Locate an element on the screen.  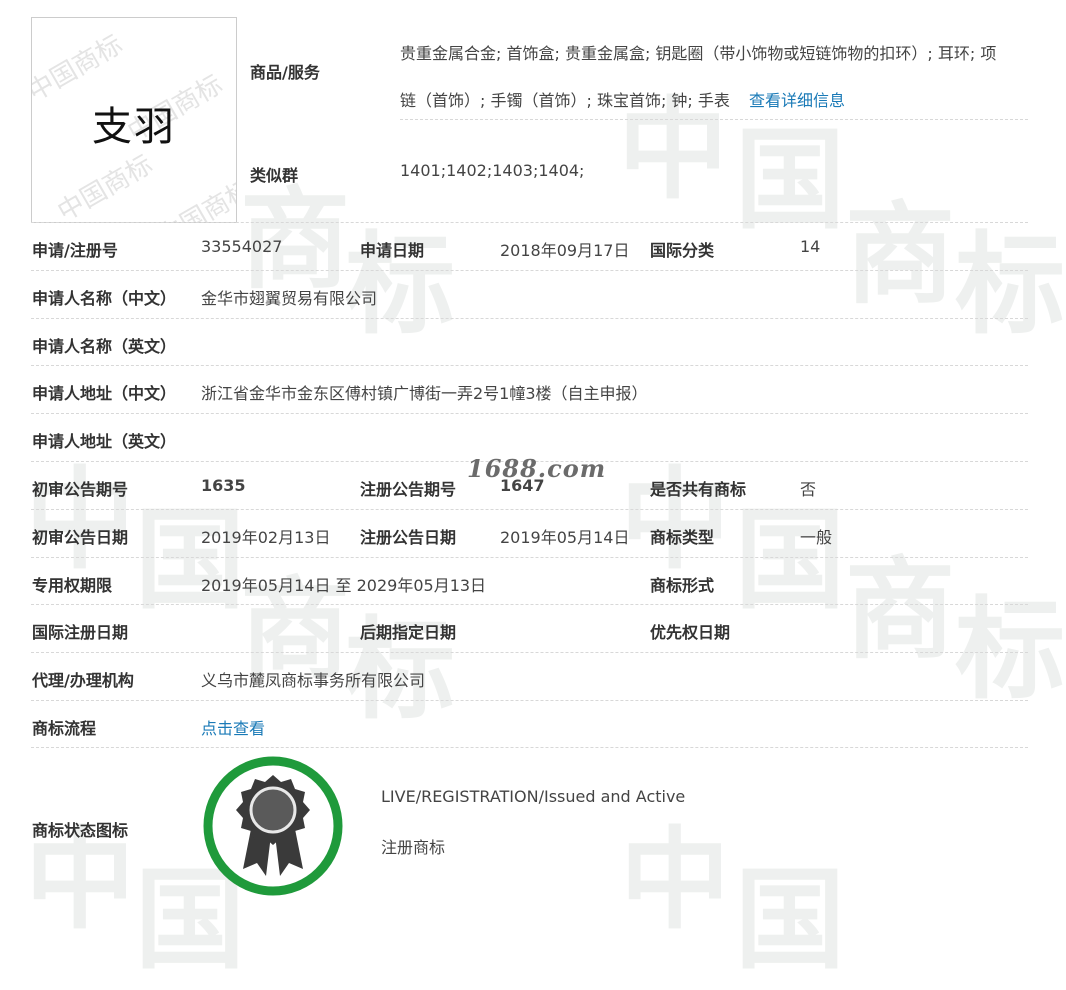
intl-class-label: 国际分类 is located at coordinates (682, 250).